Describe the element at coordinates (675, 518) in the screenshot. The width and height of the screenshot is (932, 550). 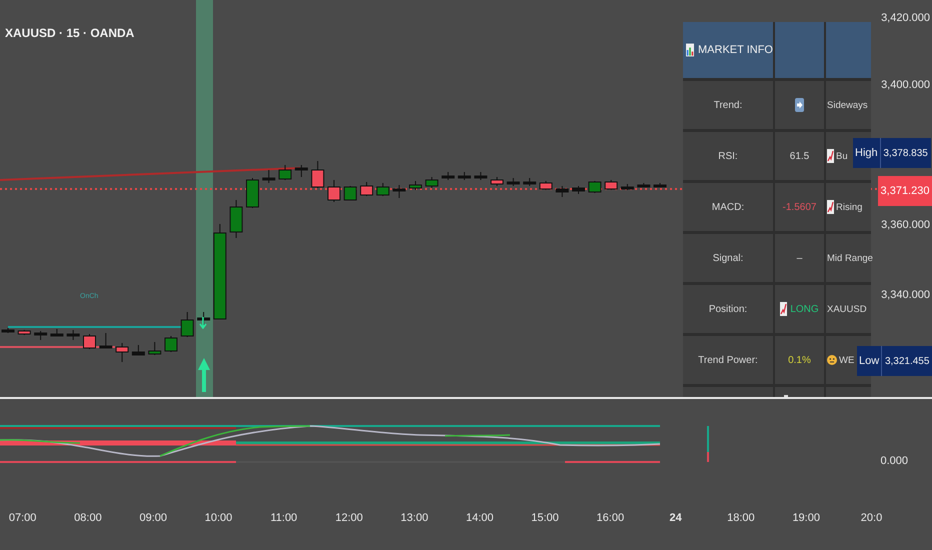
I see `time-tick-label: 24` at that location.